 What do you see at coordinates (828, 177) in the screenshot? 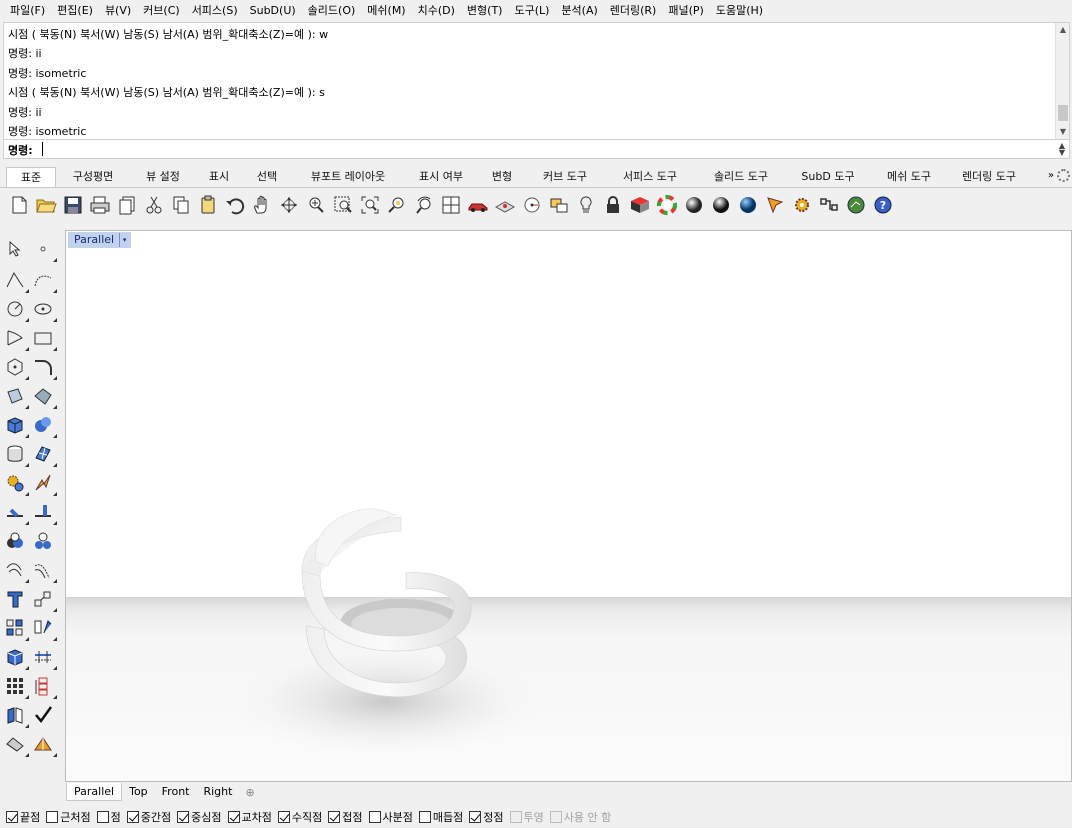
I see `tab-subd-tools: SubD 도구` at bounding box center [828, 177].